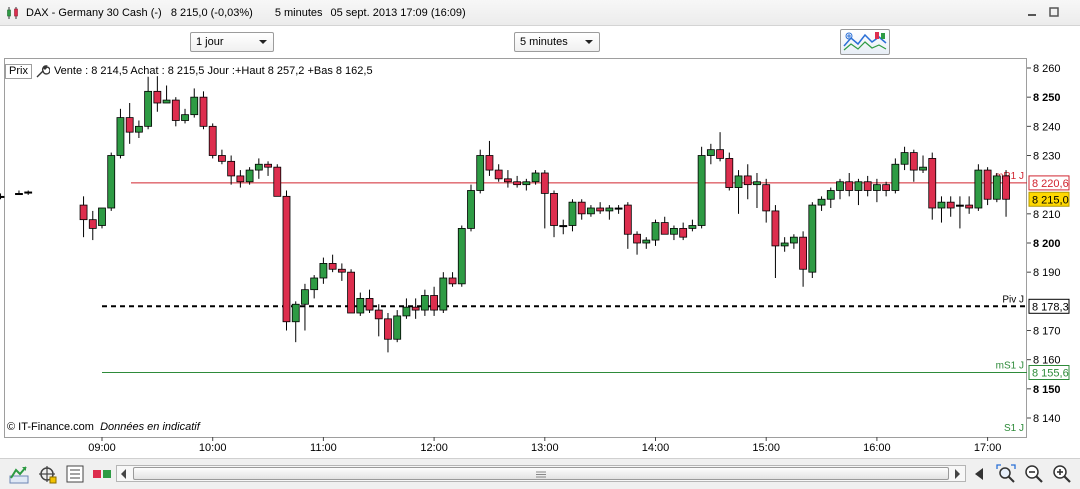 The height and width of the screenshot is (489, 1080). What do you see at coordinates (42, 71) in the screenshot?
I see `wrench-icon` at bounding box center [42, 71].